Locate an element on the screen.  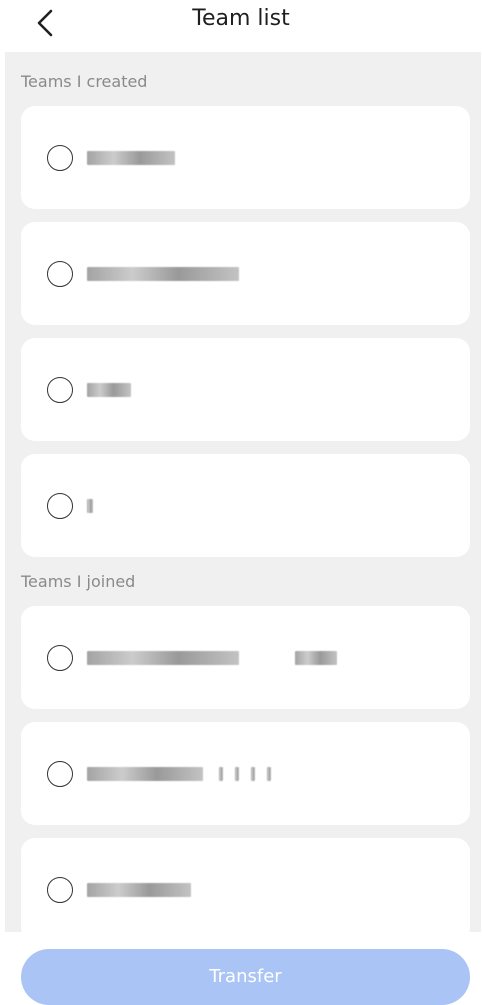
top-bar: Team list is located at coordinates (241, 26).